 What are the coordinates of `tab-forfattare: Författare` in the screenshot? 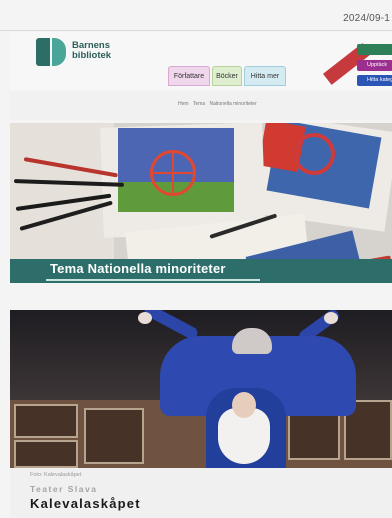 It's located at (189, 76).